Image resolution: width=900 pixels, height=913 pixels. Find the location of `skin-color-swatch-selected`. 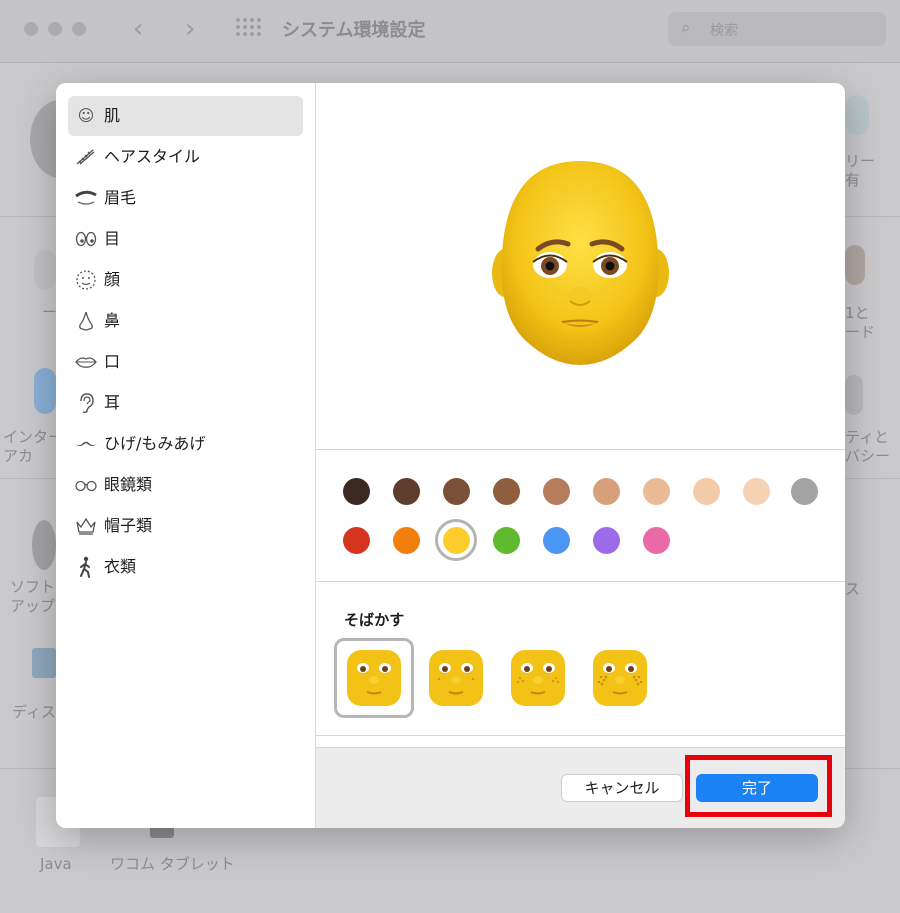

skin-color-swatch-selected is located at coordinates (456, 540).